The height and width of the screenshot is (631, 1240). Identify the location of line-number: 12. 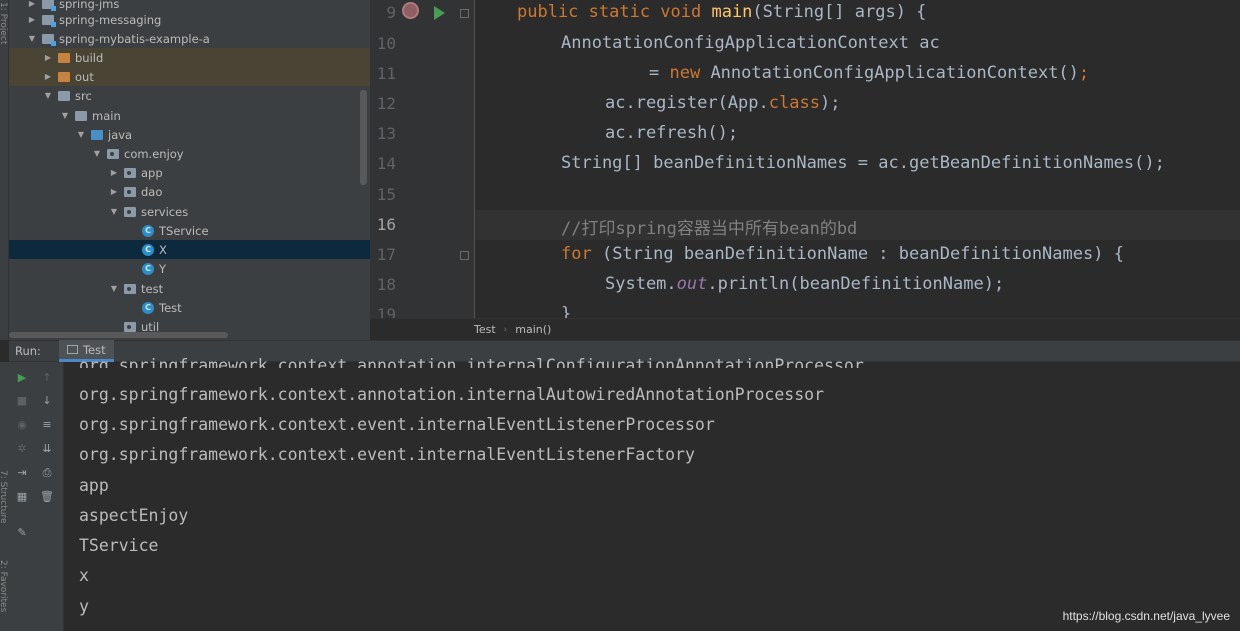
(386, 103).